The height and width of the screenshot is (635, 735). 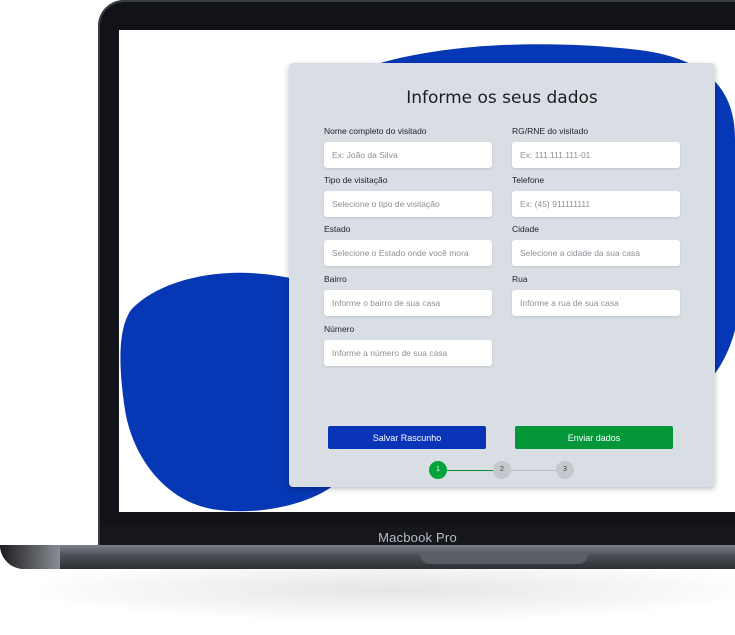 I want to click on field-cidade: Cidade, so click(x=596, y=245).